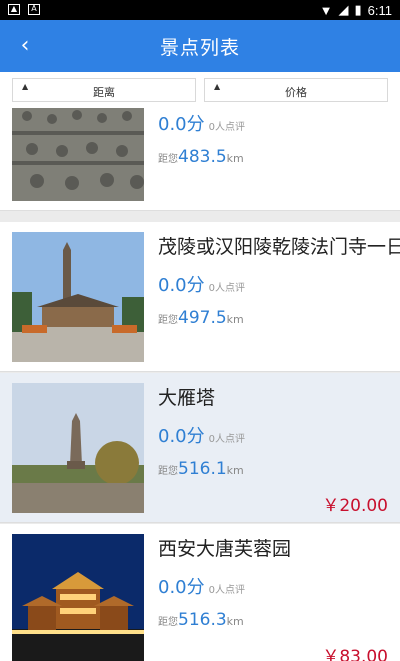 This screenshot has height=661, width=400. What do you see at coordinates (201, 469) in the screenshot?
I see `attraction-distance: 距您516.1km` at bounding box center [201, 469].